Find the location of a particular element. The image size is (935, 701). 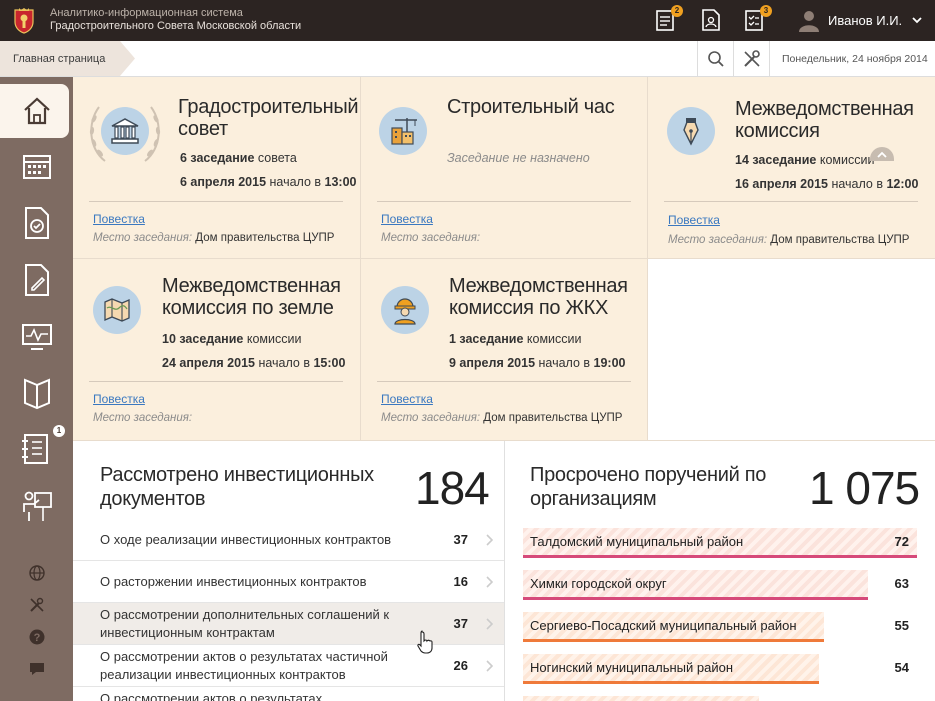

meeting-status: Заседание не назначено is located at coordinates (518, 158).